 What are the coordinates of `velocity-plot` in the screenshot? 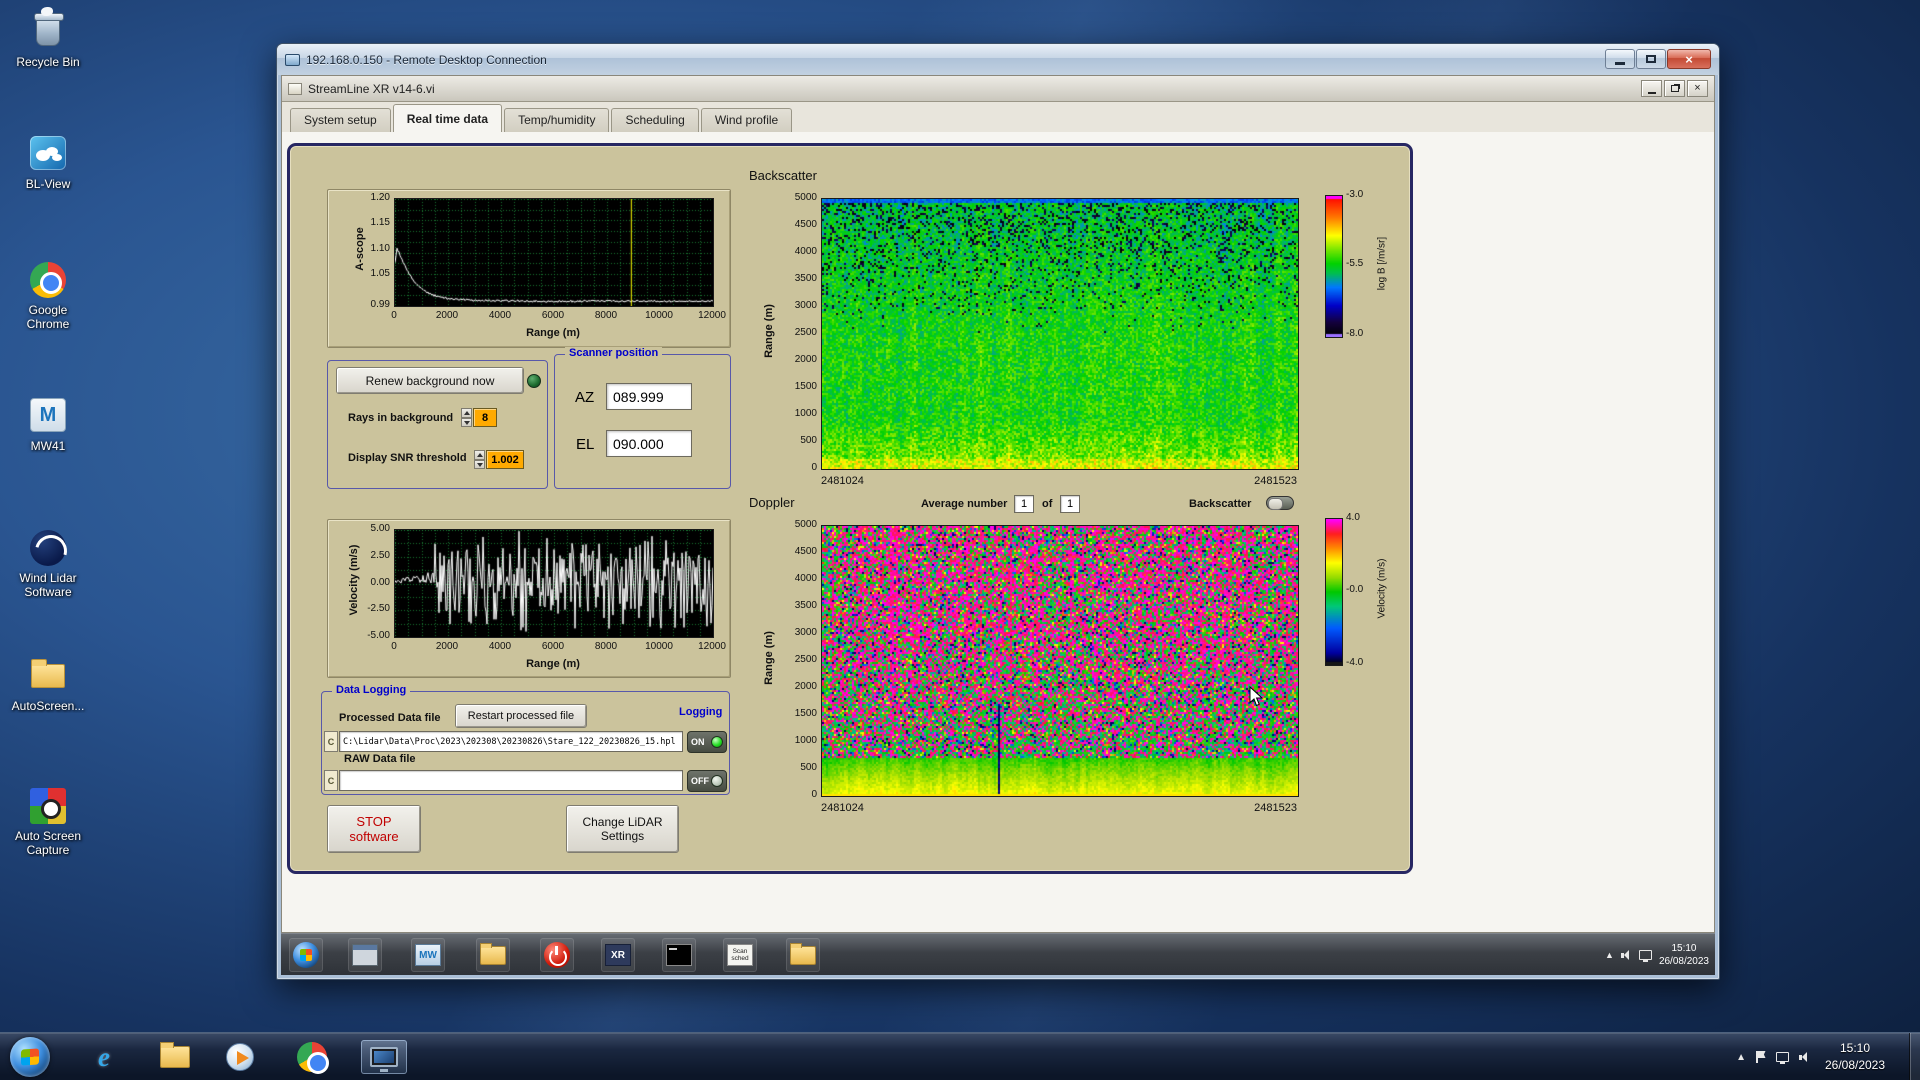 It's located at (554, 583).